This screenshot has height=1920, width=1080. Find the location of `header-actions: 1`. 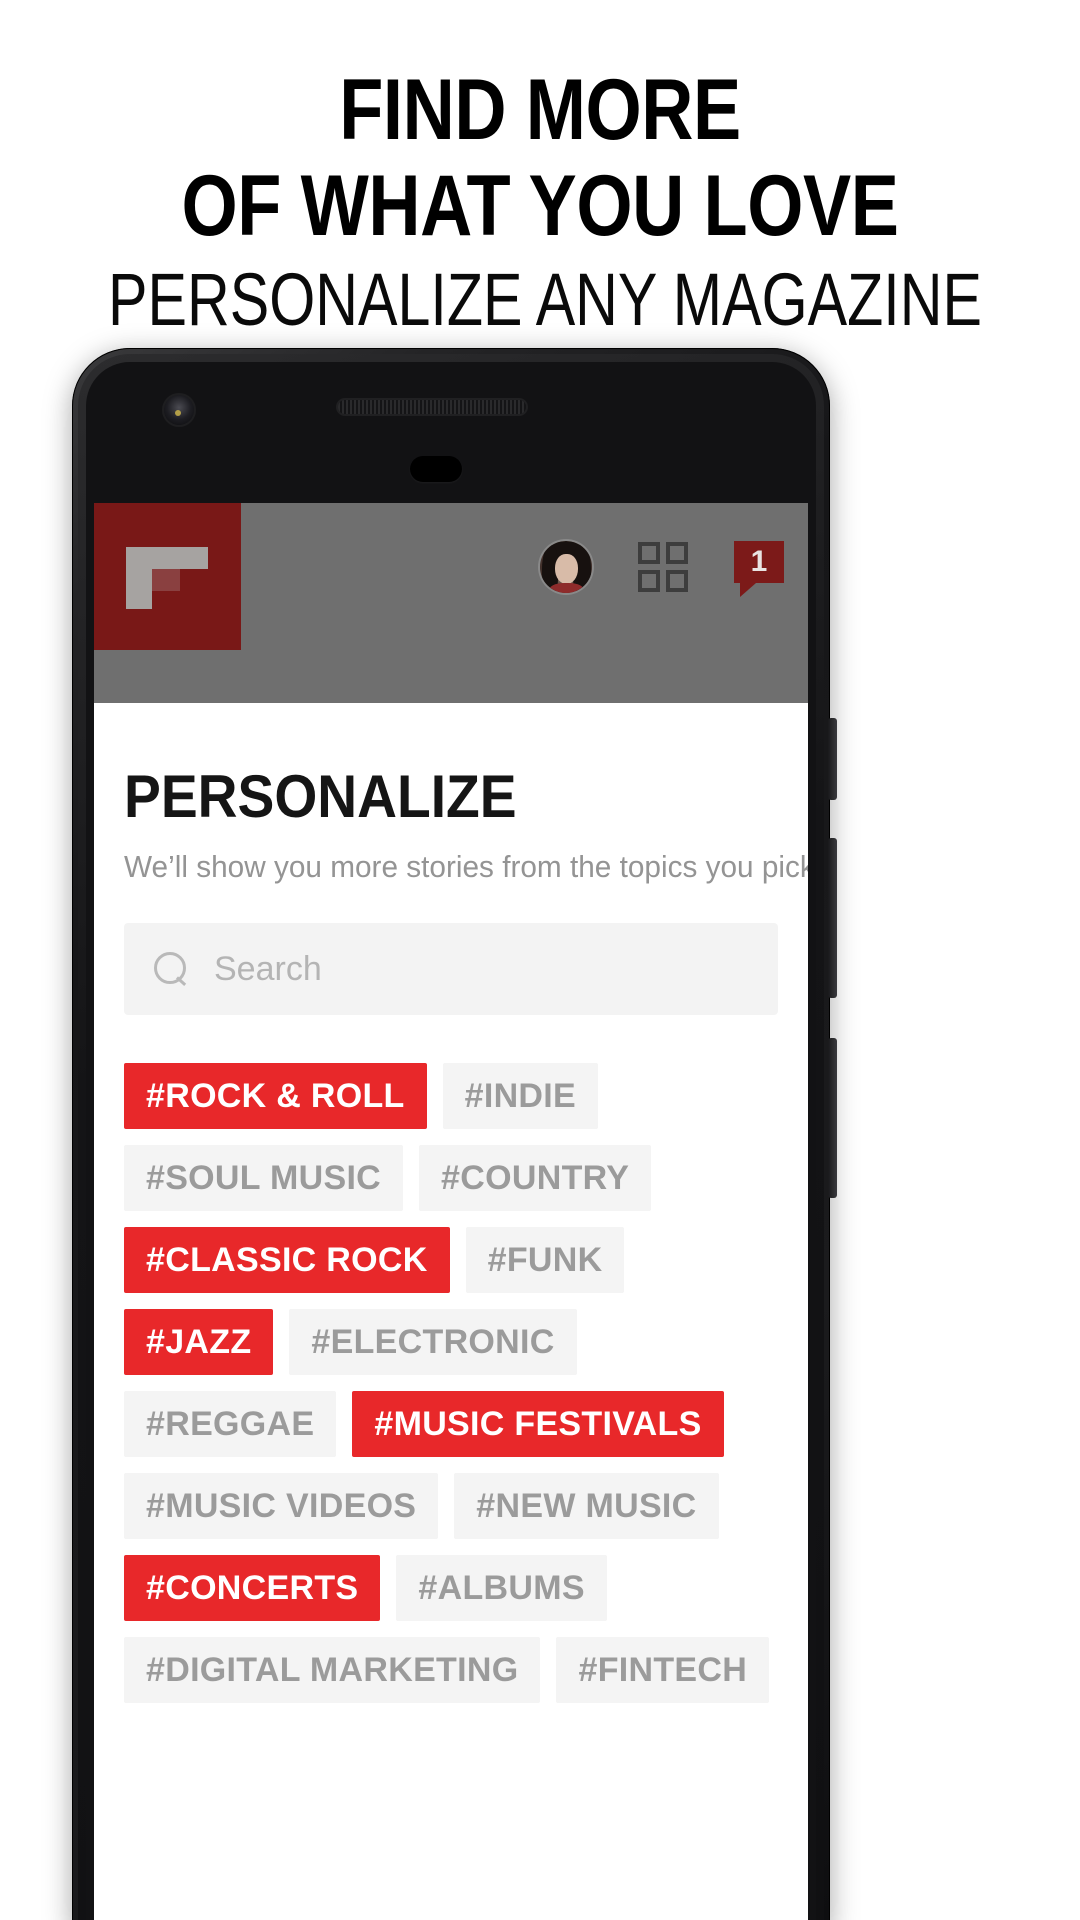

header-actions: 1 is located at coordinates (663, 569).